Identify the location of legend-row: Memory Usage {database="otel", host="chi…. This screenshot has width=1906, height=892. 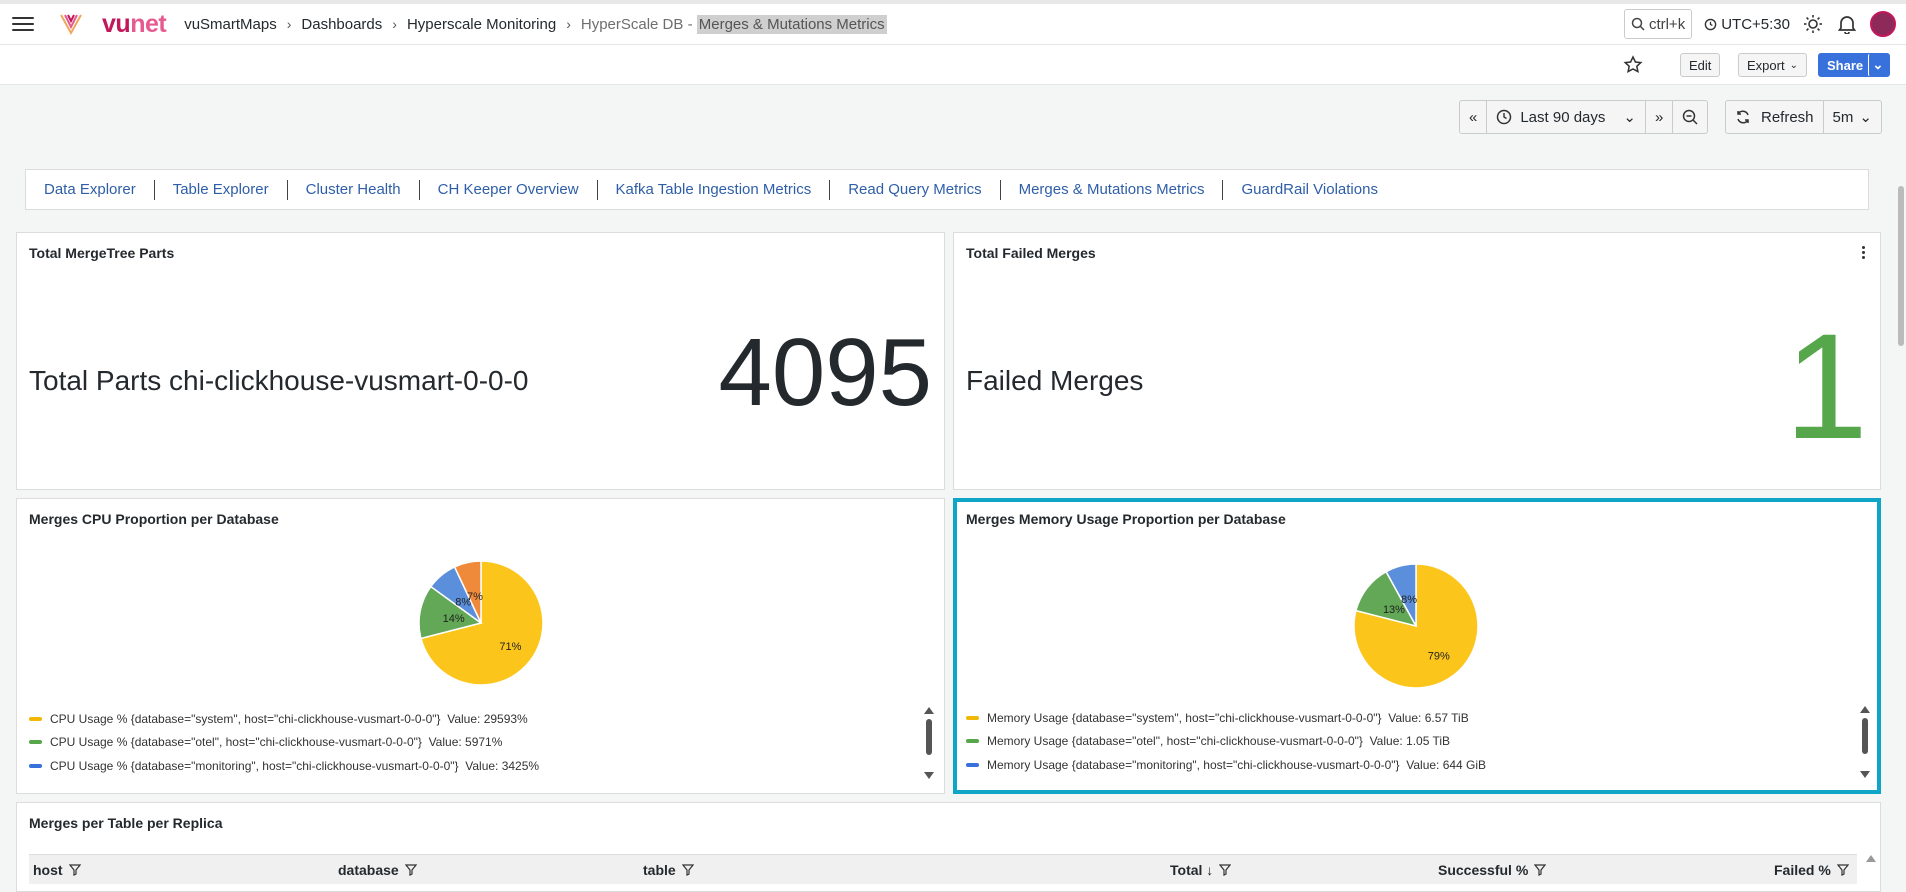
(1226, 742).